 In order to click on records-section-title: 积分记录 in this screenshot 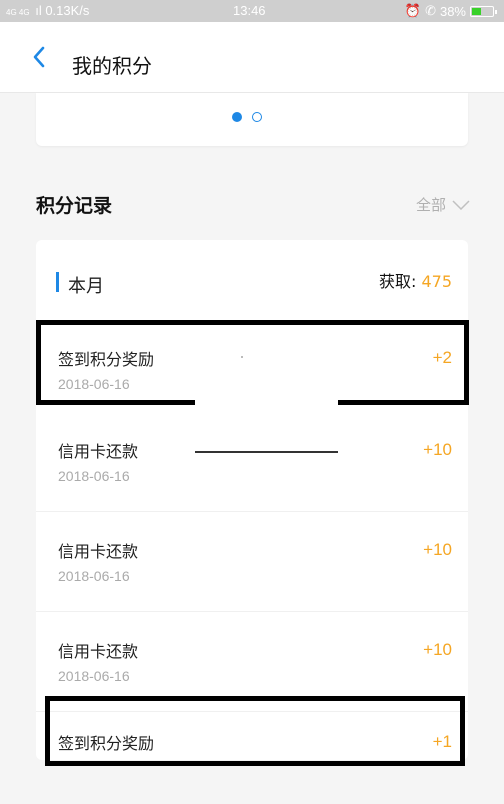, I will do `click(74, 206)`.